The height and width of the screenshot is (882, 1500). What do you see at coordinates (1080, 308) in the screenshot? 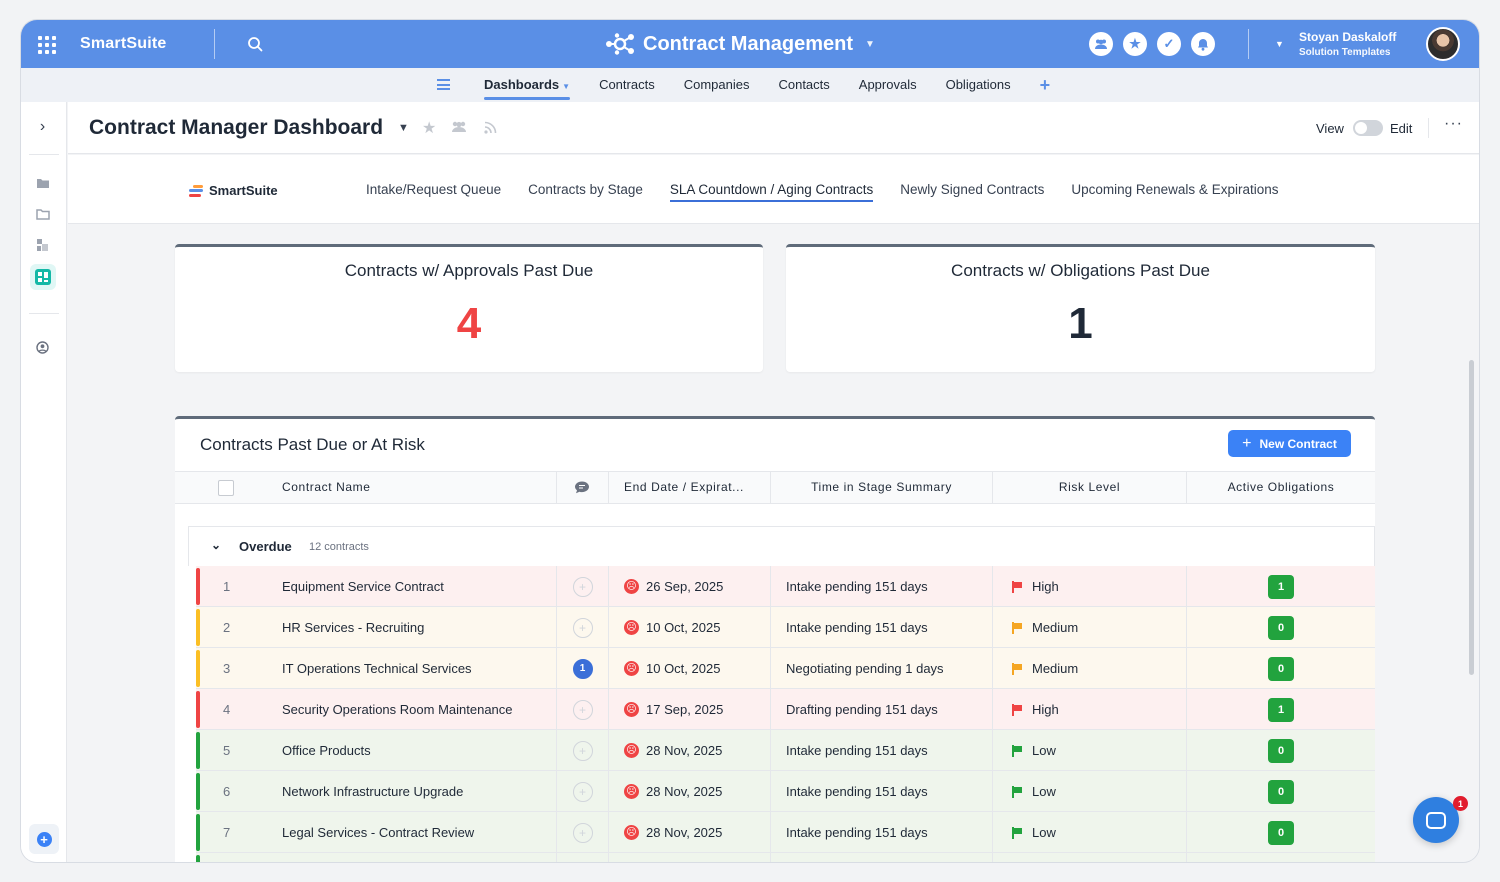
I see `metric-card-obligations-past-due: Contracts w/ Obligations Past Due 1` at bounding box center [1080, 308].